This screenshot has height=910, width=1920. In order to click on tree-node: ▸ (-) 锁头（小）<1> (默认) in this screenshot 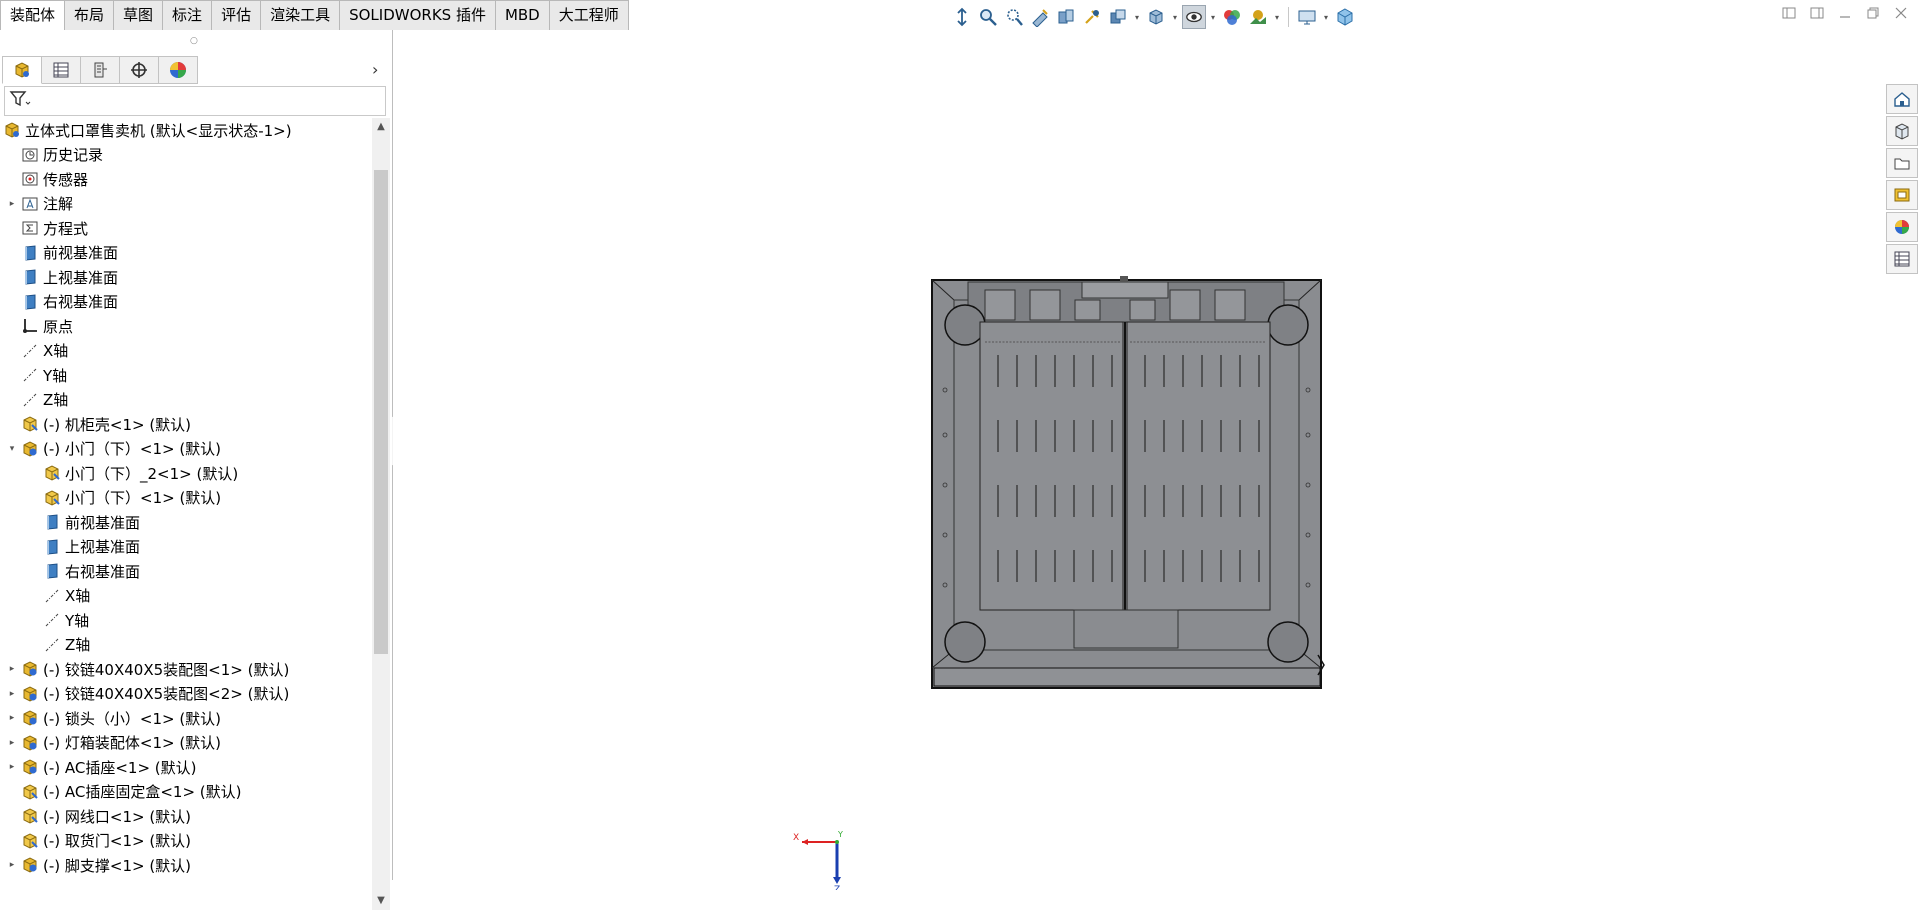, I will do `click(113, 718)`.